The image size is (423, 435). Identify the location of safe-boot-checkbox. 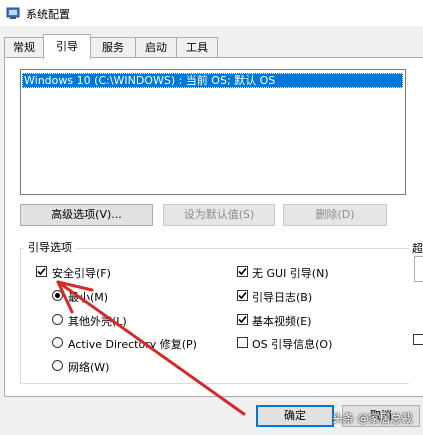
(41, 271).